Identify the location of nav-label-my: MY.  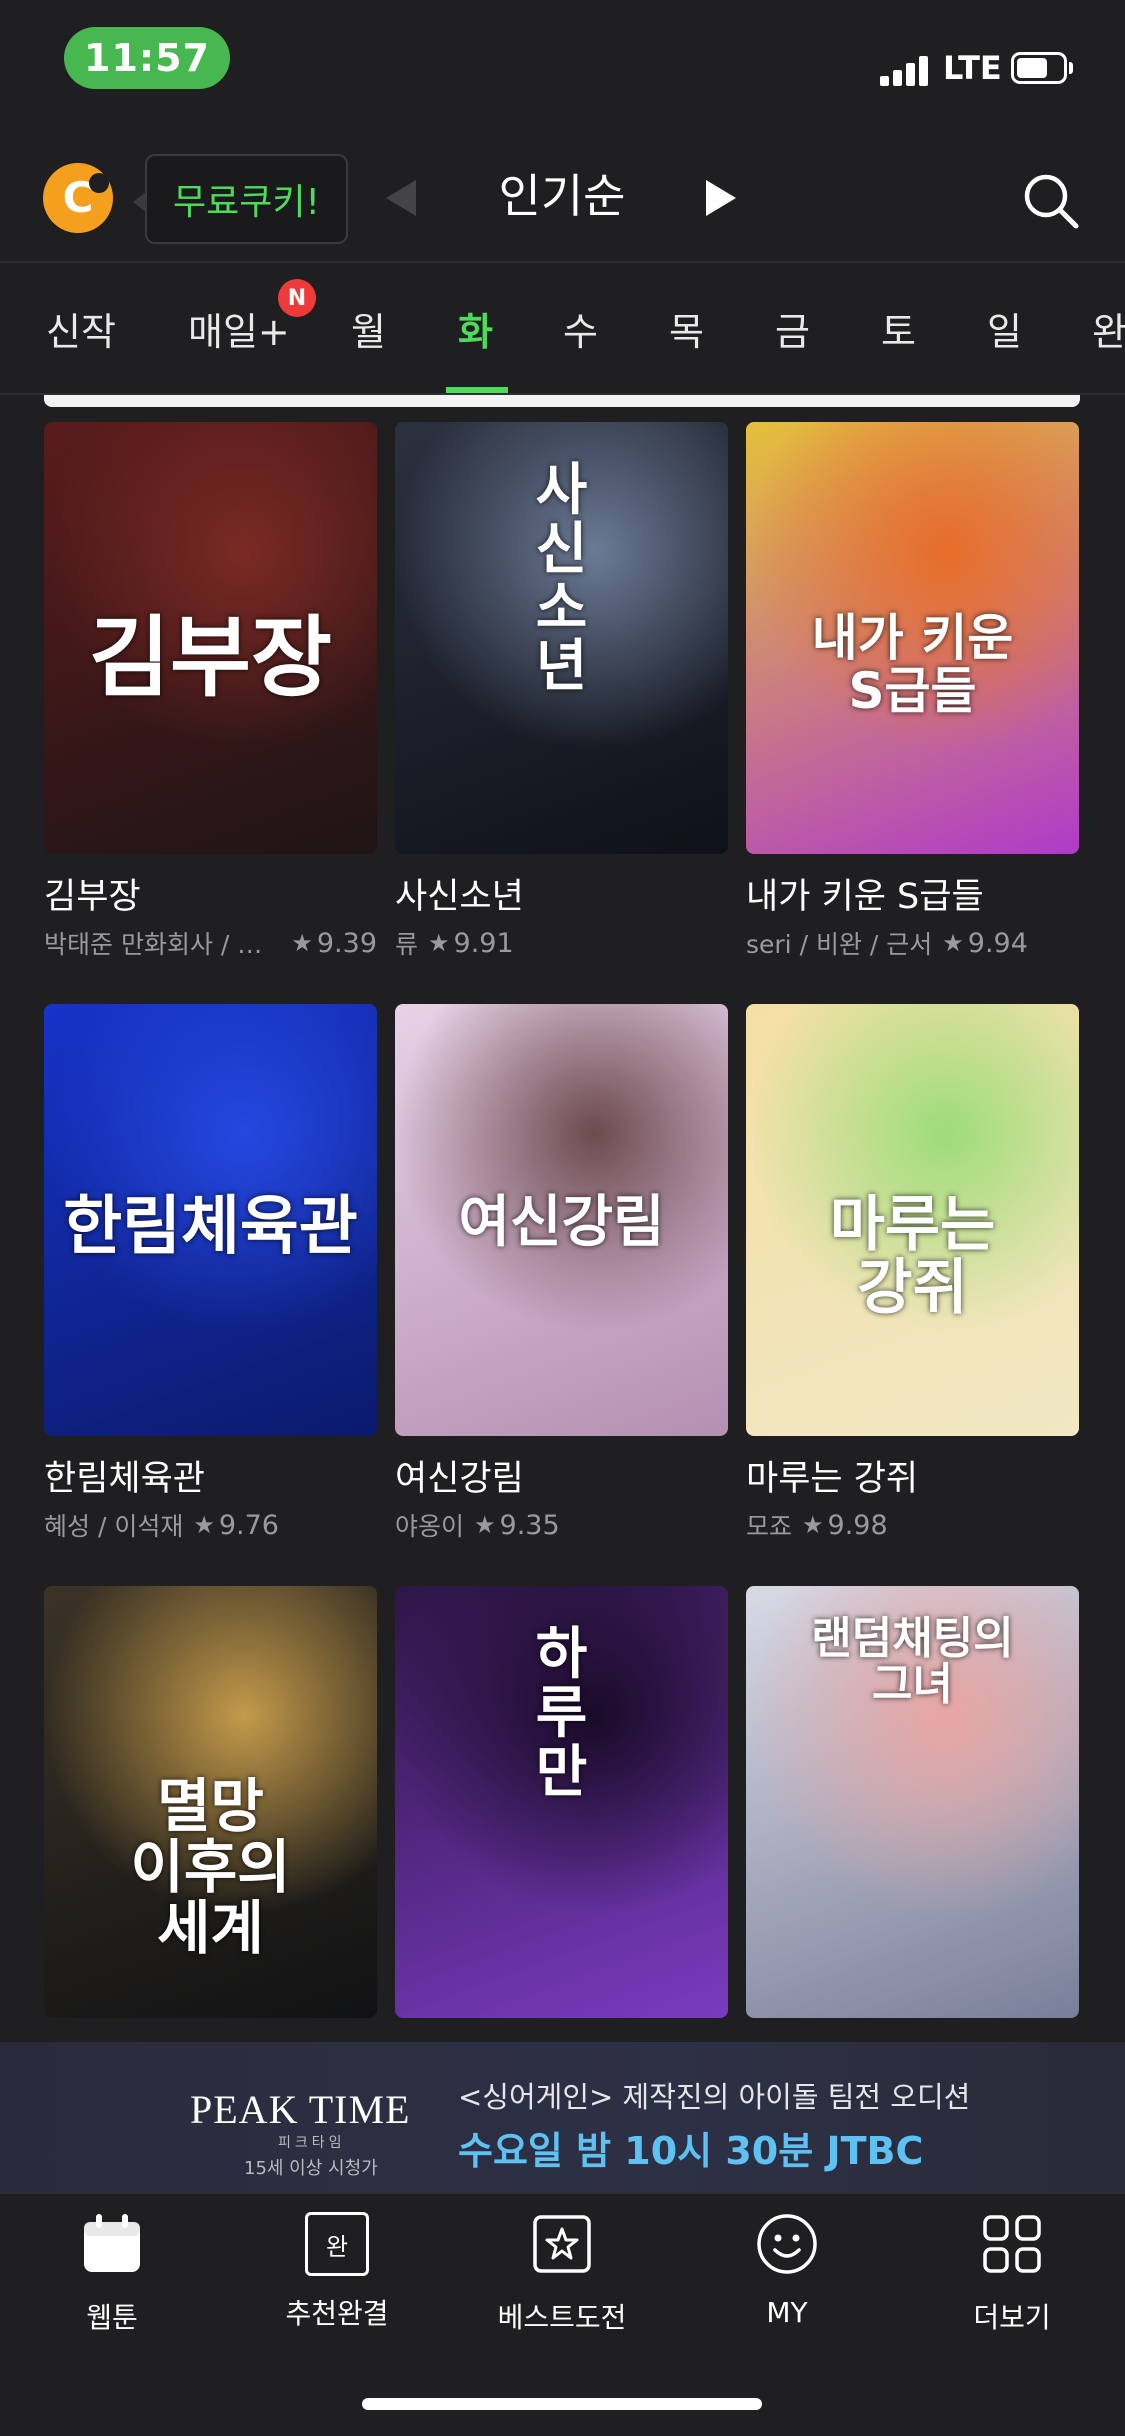
(787, 2312).